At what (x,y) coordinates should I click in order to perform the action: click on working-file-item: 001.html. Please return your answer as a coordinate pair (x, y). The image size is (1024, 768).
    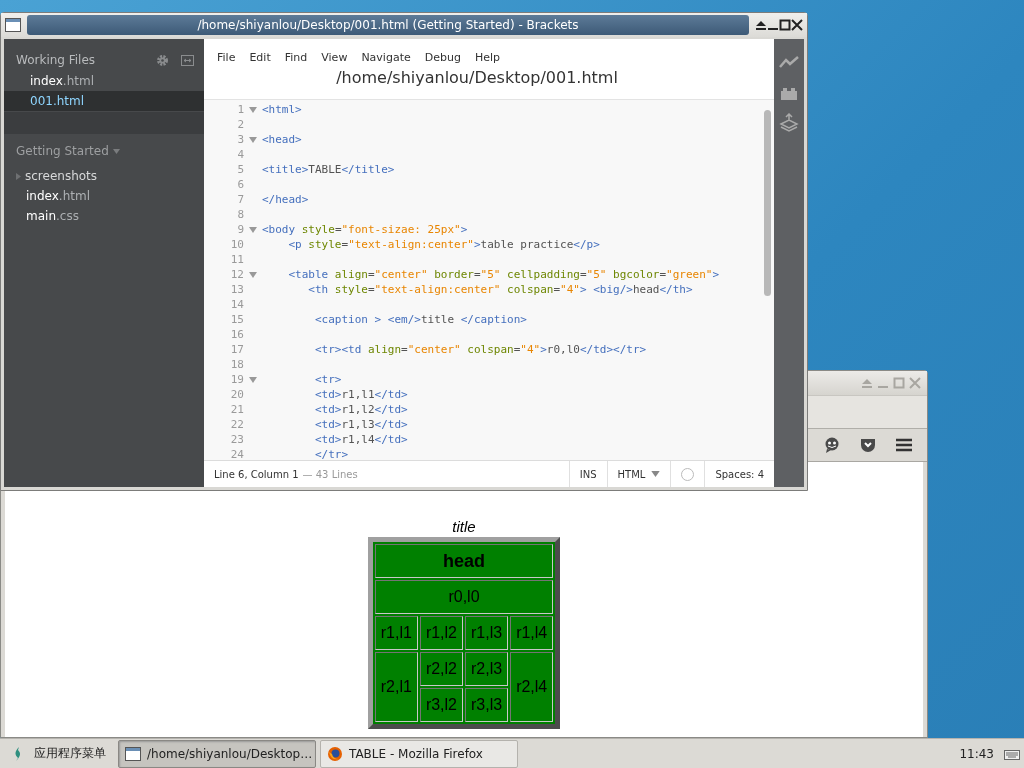
    Looking at the image, I should click on (104, 101).